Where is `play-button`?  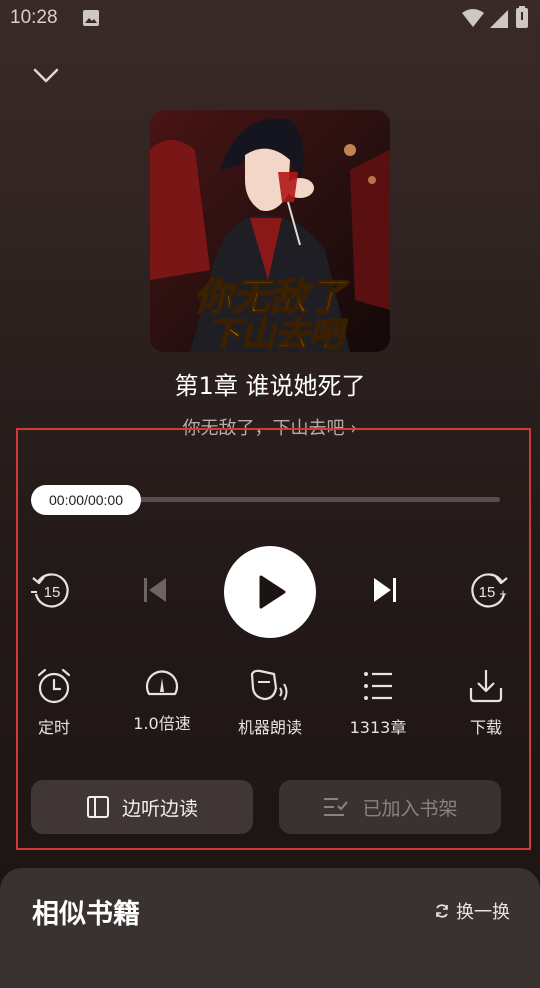 play-button is located at coordinates (270, 592).